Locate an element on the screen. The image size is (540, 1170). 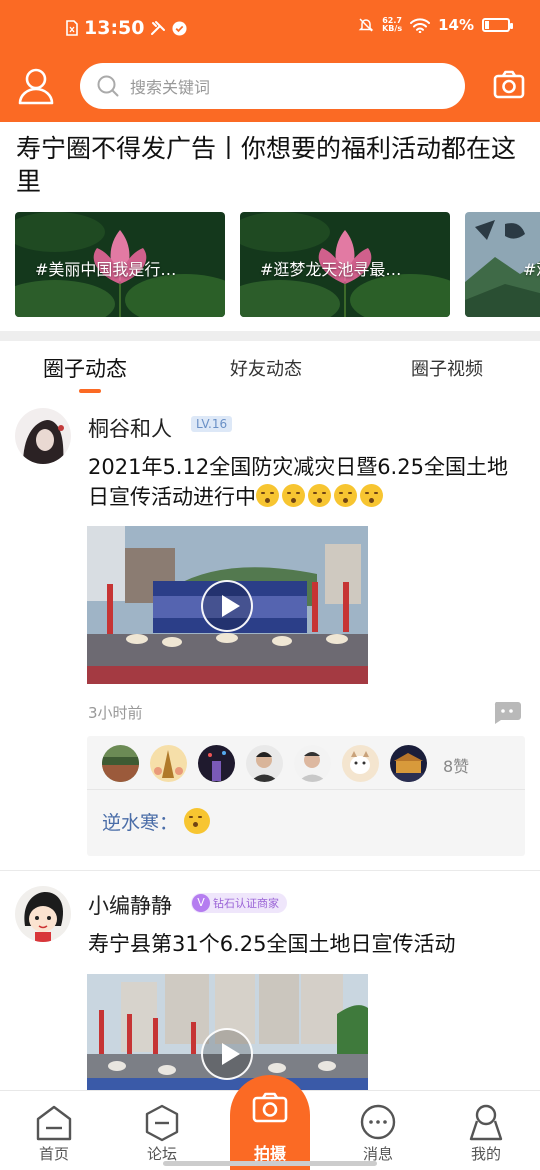
nav-label: 我的 is located at coordinates (485, 1154).